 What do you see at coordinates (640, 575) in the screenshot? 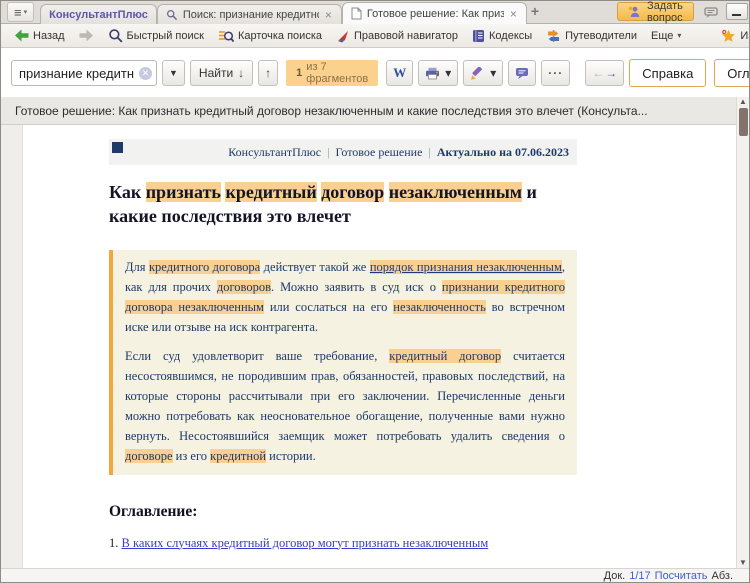
I see `doc-position: 1/17` at bounding box center [640, 575].